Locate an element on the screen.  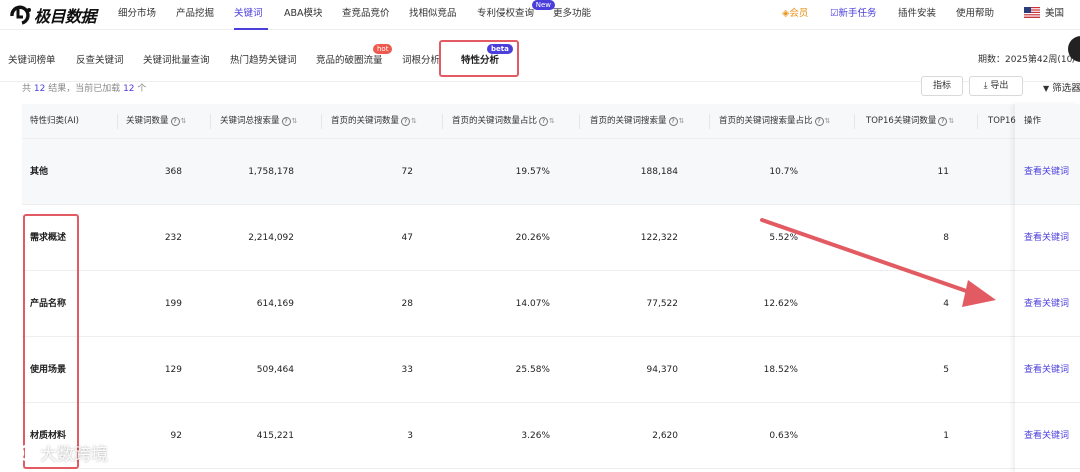
cell-keyword-count: 199 is located at coordinates (173, 304).